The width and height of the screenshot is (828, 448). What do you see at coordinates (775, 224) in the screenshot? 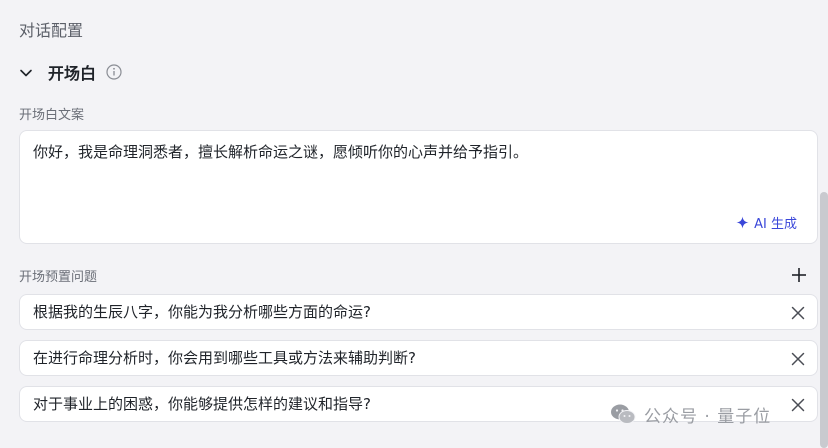
I see `ai-generate-label: AI 生成` at bounding box center [775, 224].